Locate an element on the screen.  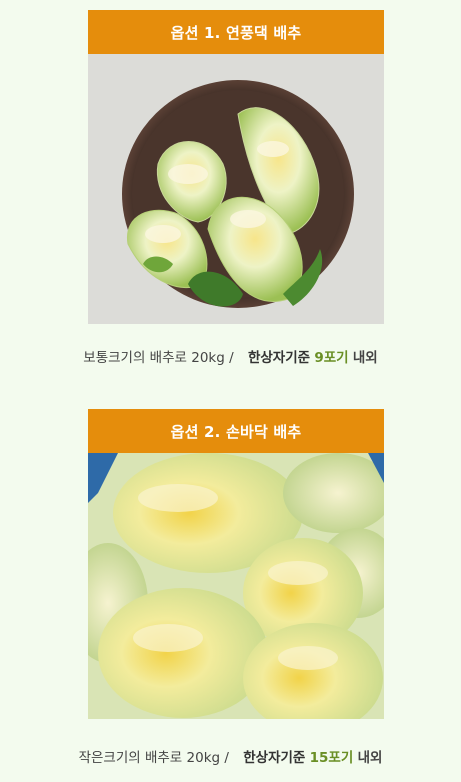
option-2-title: 옵션 2. 손바닥 배추 is located at coordinates (236, 431).